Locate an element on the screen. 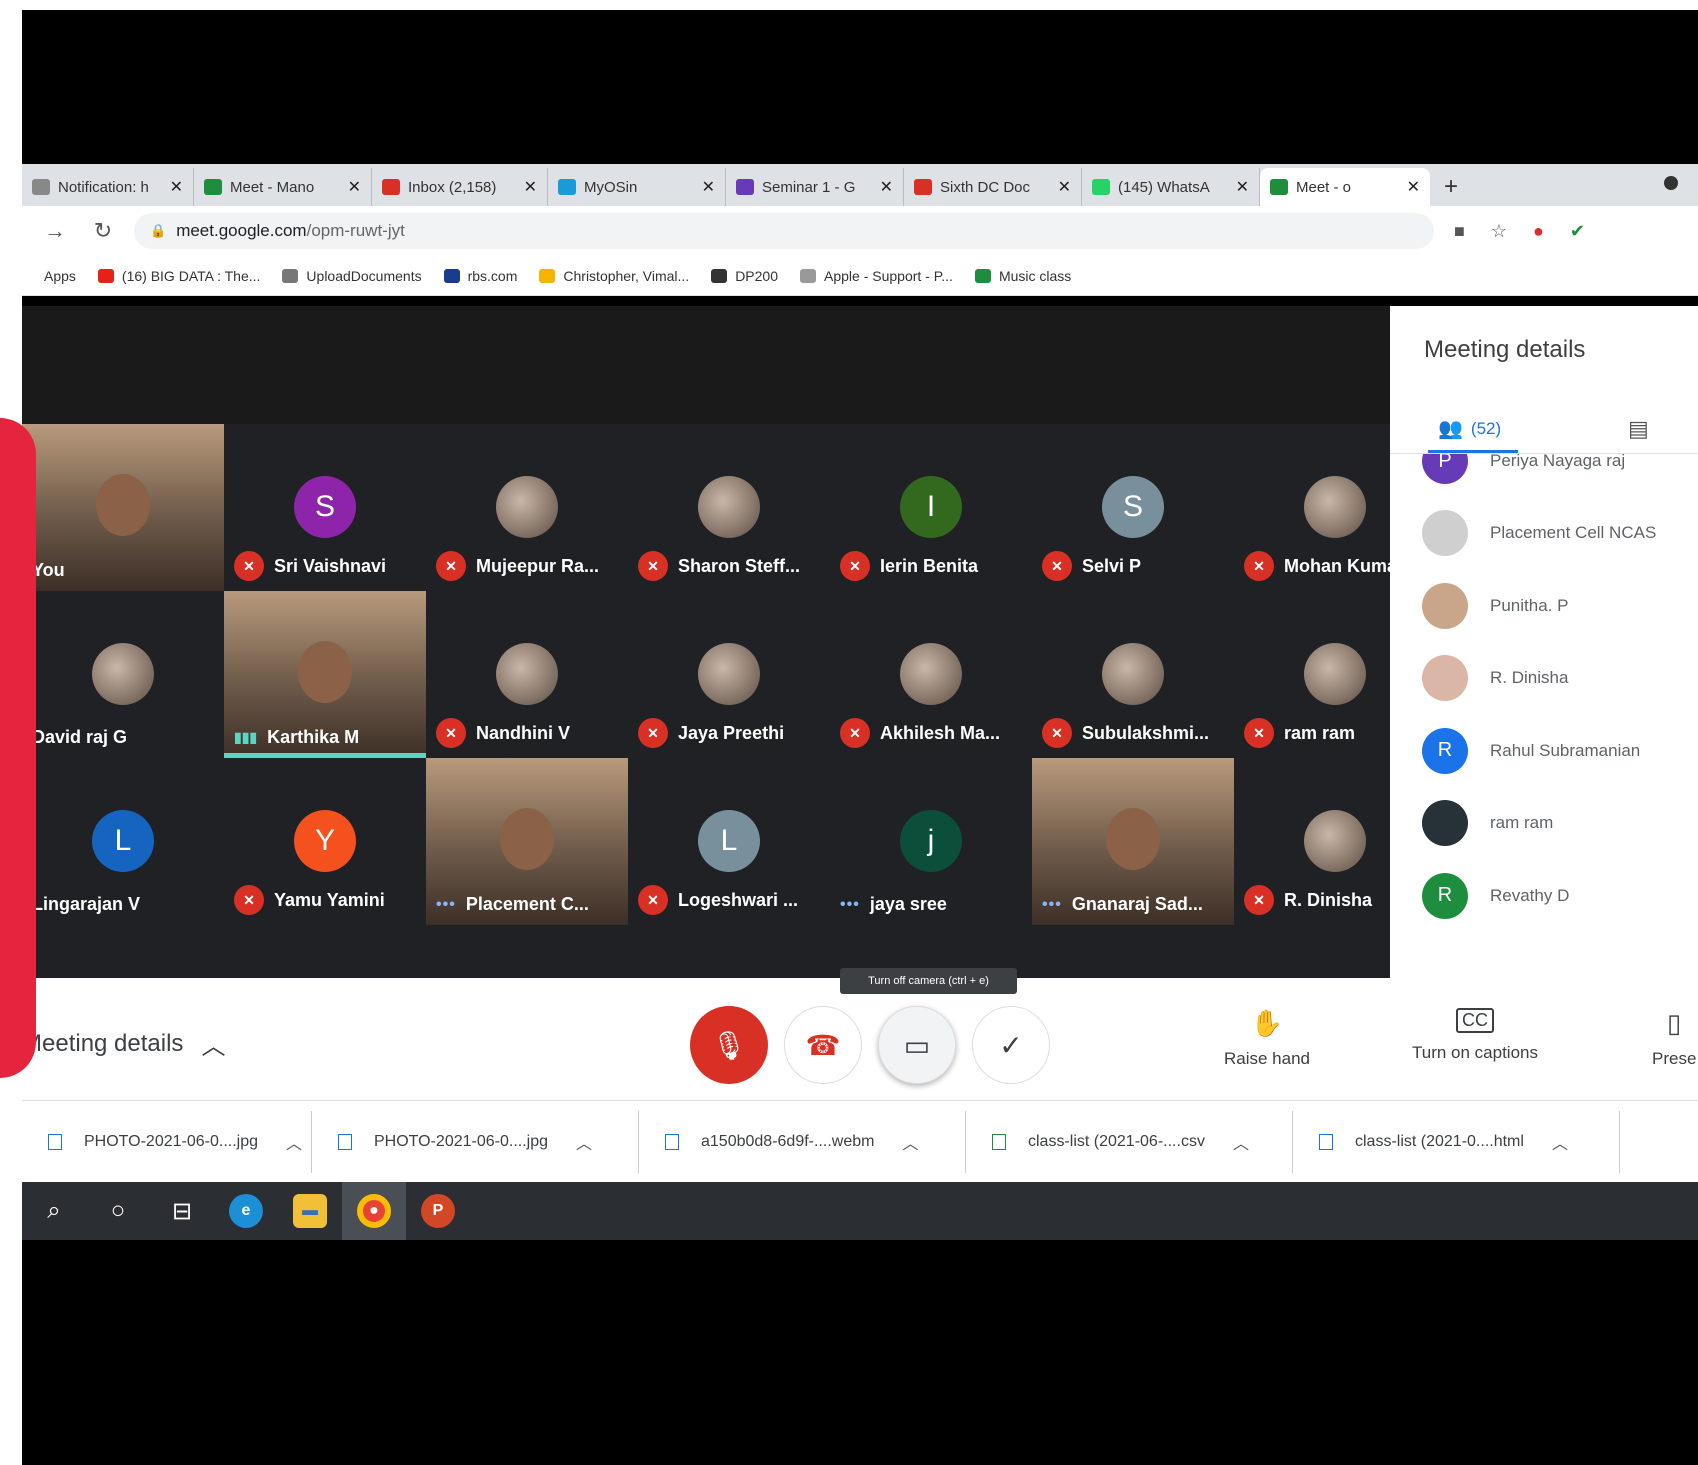  participant-tile: You is located at coordinates (123, 507).